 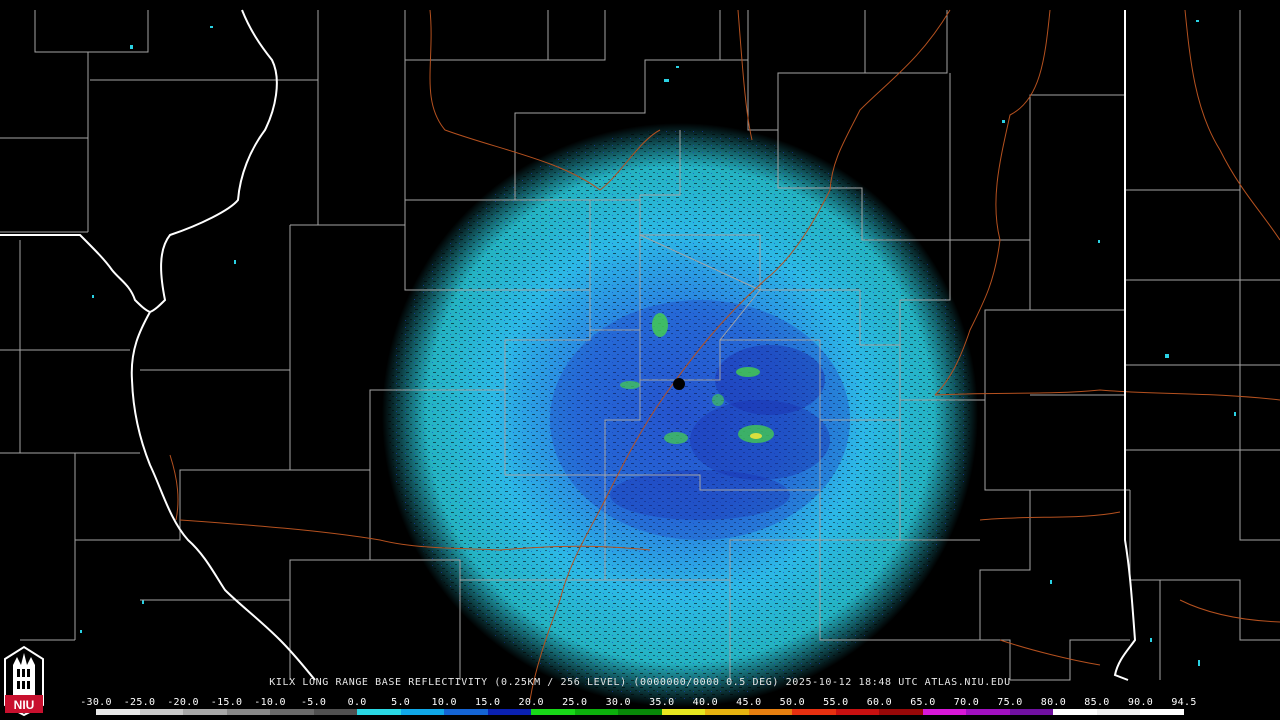 What do you see at coordinates (139, 702) in the screenshot?
I see `color-scale-tick: -25.0` at bounding box center [139, 702].